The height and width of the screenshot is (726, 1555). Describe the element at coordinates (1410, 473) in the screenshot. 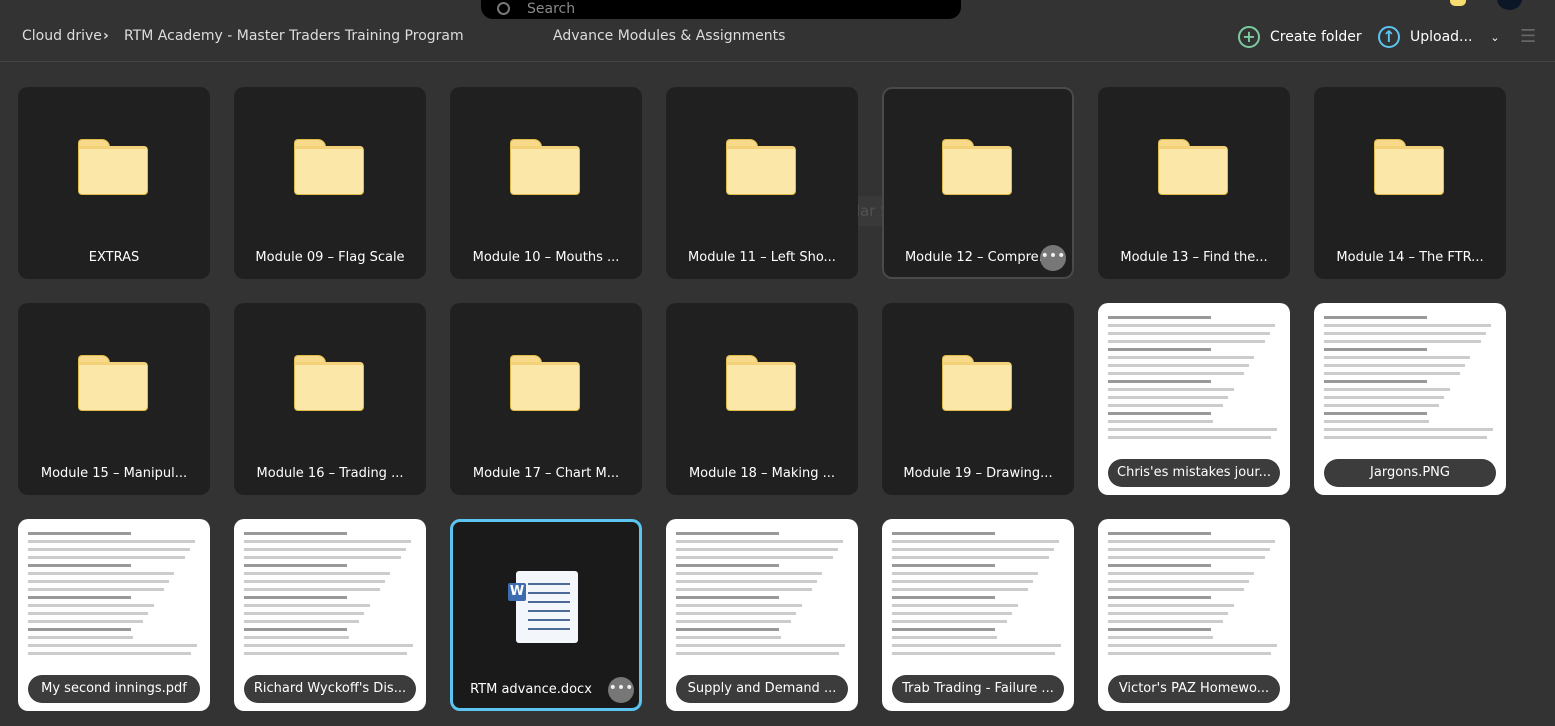

I see `item-name: Jargons.PNG` at that location.